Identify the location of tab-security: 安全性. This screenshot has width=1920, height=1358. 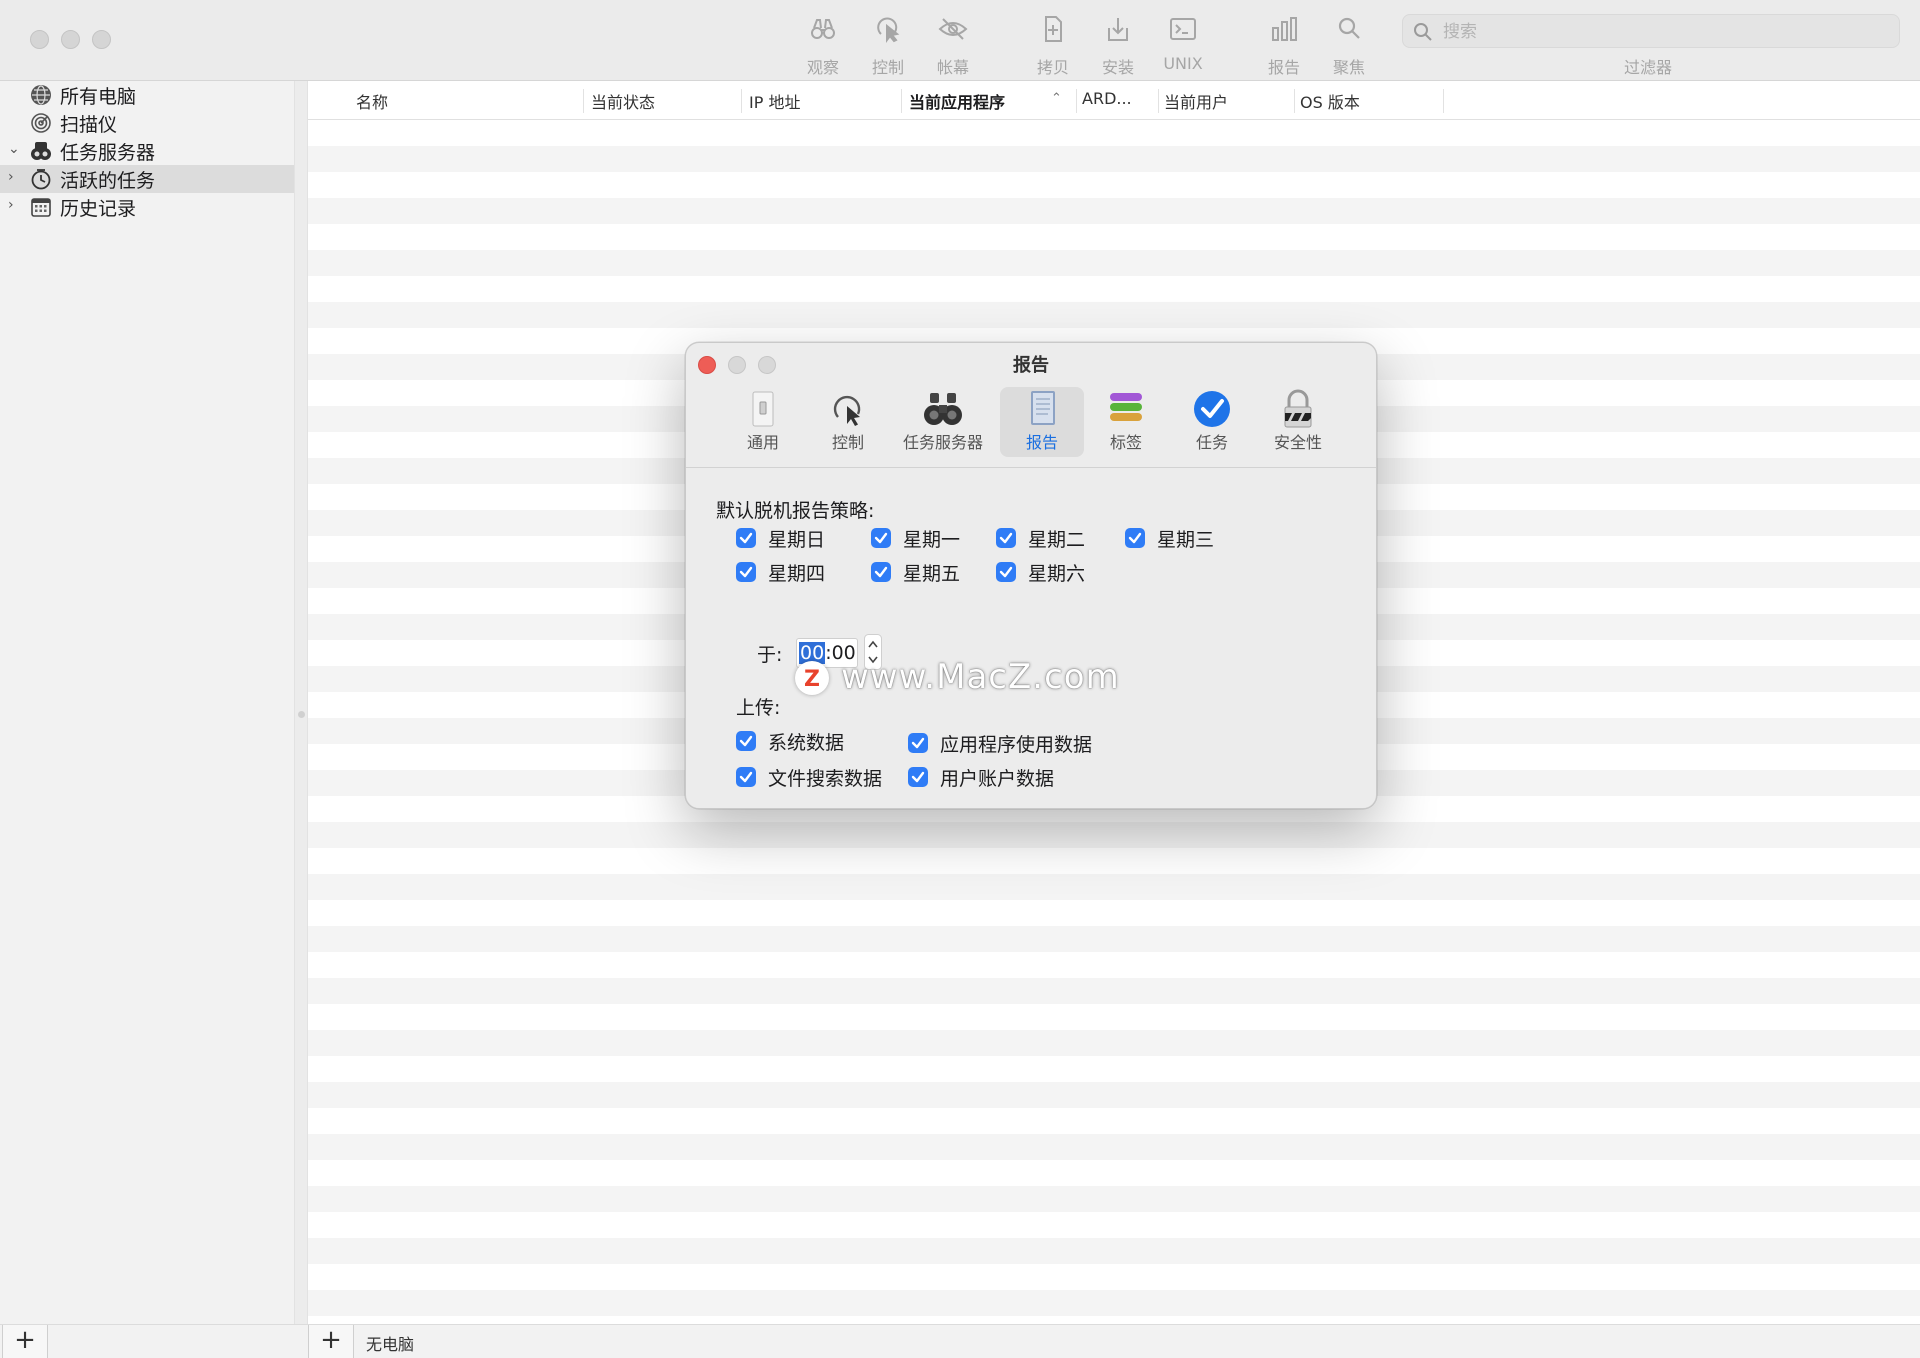
(1298, 422).